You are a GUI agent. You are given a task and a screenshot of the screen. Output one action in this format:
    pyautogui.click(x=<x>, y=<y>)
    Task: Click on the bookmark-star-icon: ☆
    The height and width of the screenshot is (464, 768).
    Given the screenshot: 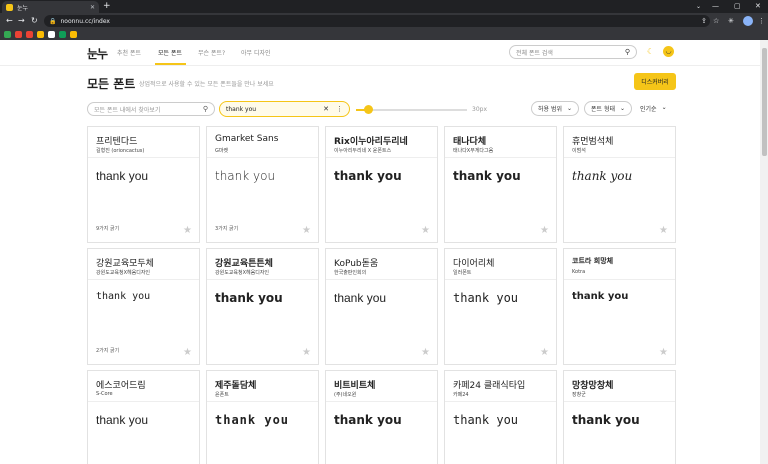 What is the action you would take?
    pyautogui.click(x=716, y=21)
    